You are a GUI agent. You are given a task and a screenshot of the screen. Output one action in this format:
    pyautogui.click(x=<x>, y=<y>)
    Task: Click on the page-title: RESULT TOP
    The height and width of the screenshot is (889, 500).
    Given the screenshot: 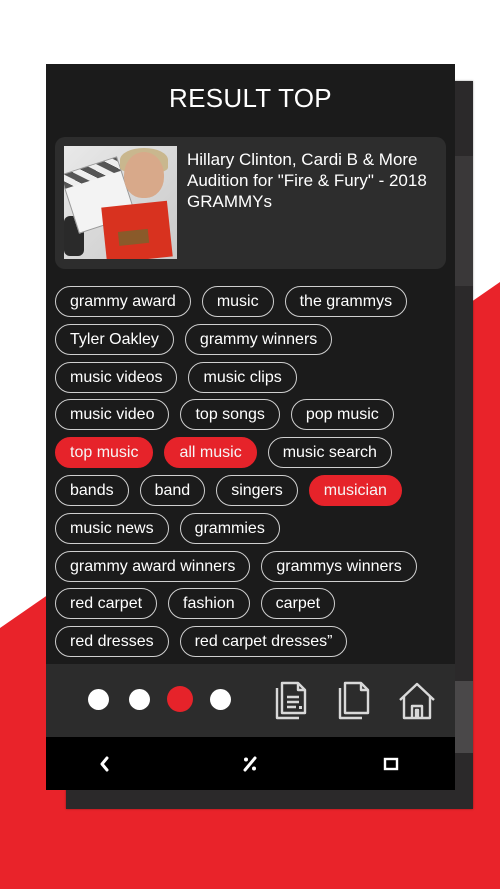 What is the action you would take?
    pyautogui.click(x=250, y=97)
    